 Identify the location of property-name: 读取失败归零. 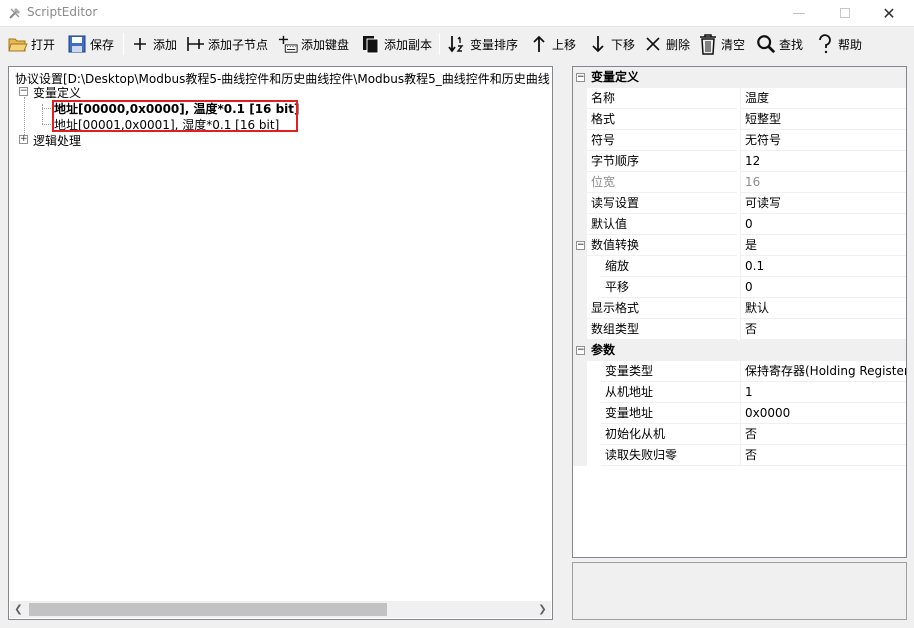
(676, 455).